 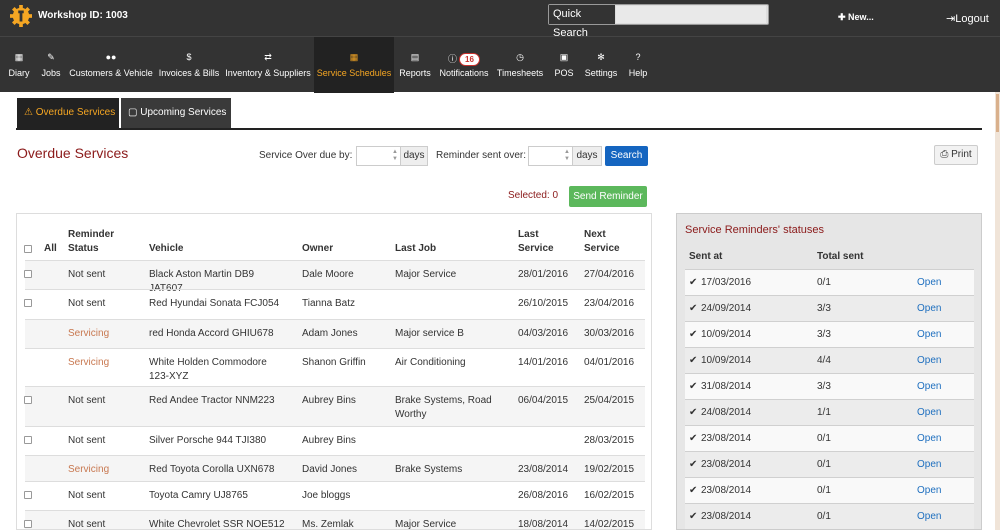 I want to click on header-owner: Owner, so click(x=318, y=248).